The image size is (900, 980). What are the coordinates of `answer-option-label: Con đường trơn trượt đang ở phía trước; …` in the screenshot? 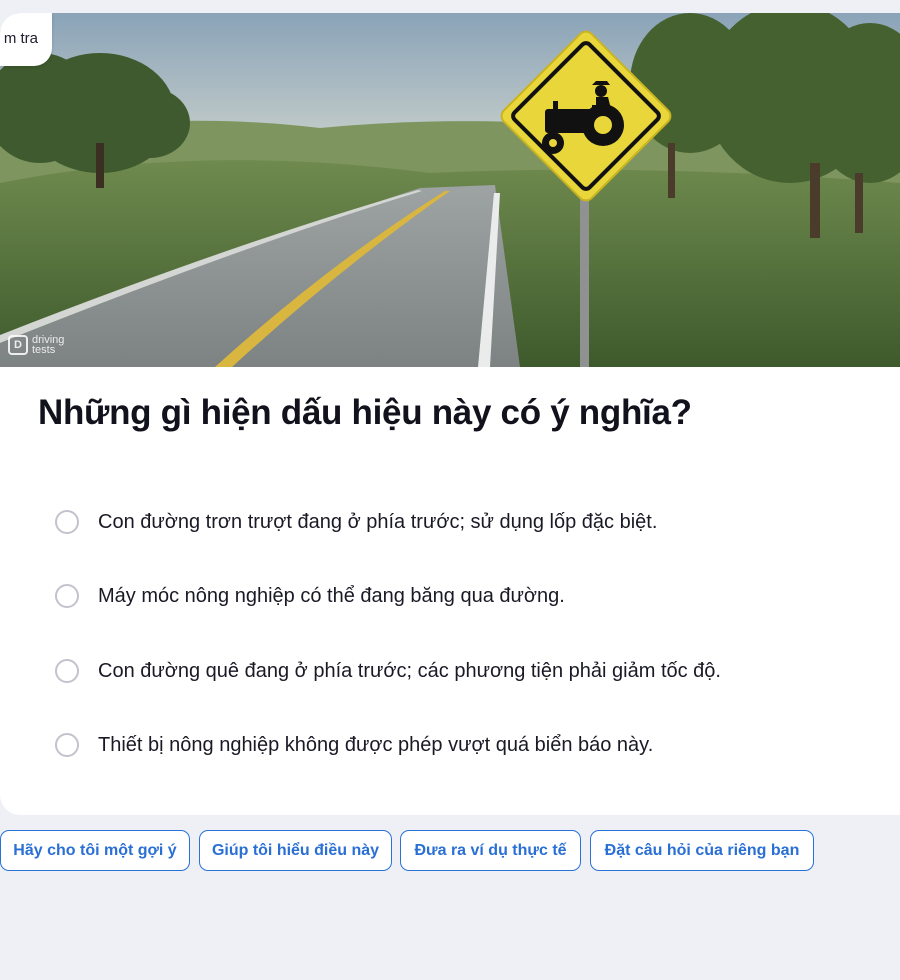 It's located at (378, 521).